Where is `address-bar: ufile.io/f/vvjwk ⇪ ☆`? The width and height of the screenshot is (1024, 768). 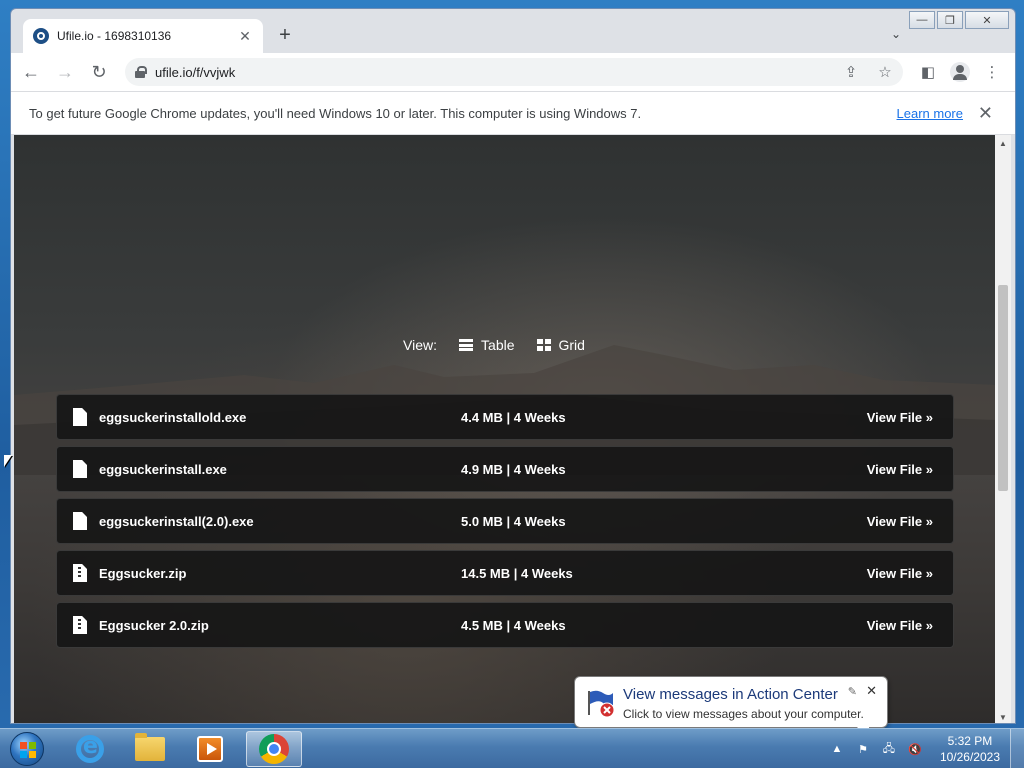
address-bar: ufile.io/f/vvjwk ⇪ ☆ is located at coordinates (514, 72).